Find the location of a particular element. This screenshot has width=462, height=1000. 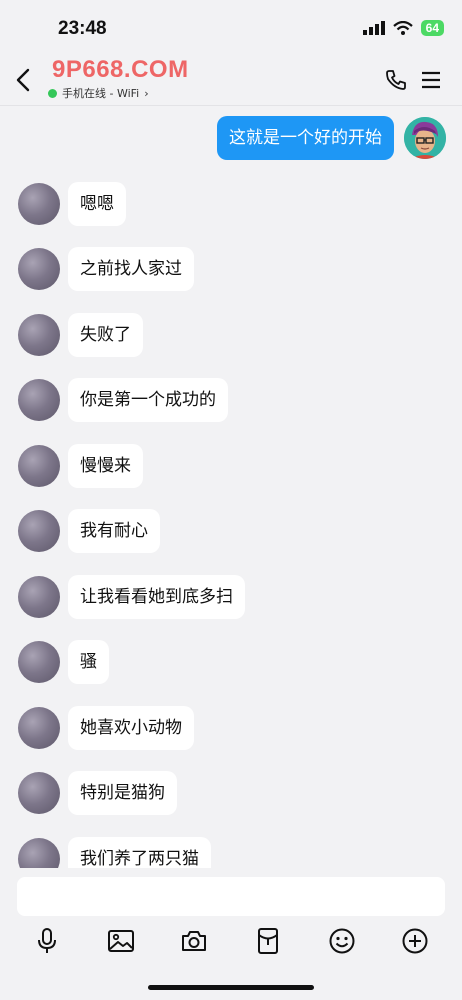

signal-icon is located at coordinates (373, 28).